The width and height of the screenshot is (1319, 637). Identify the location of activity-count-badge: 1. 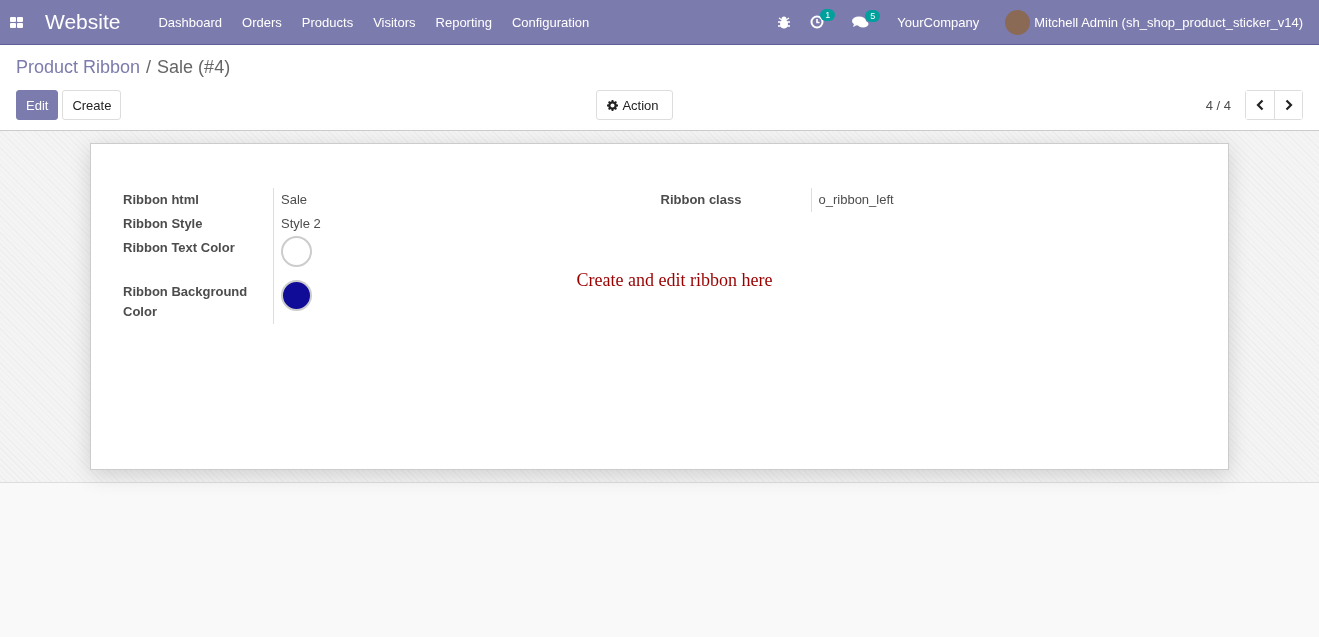
(828, 15).